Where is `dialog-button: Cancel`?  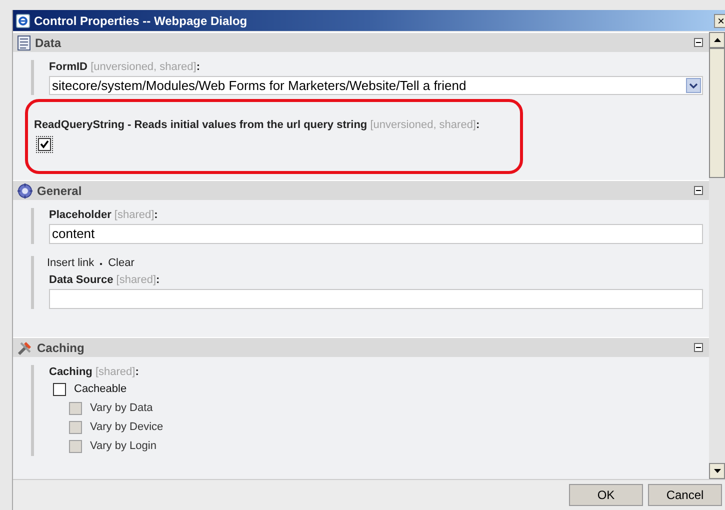
dialog-button: Cancel is located at coordinates (685, 495).